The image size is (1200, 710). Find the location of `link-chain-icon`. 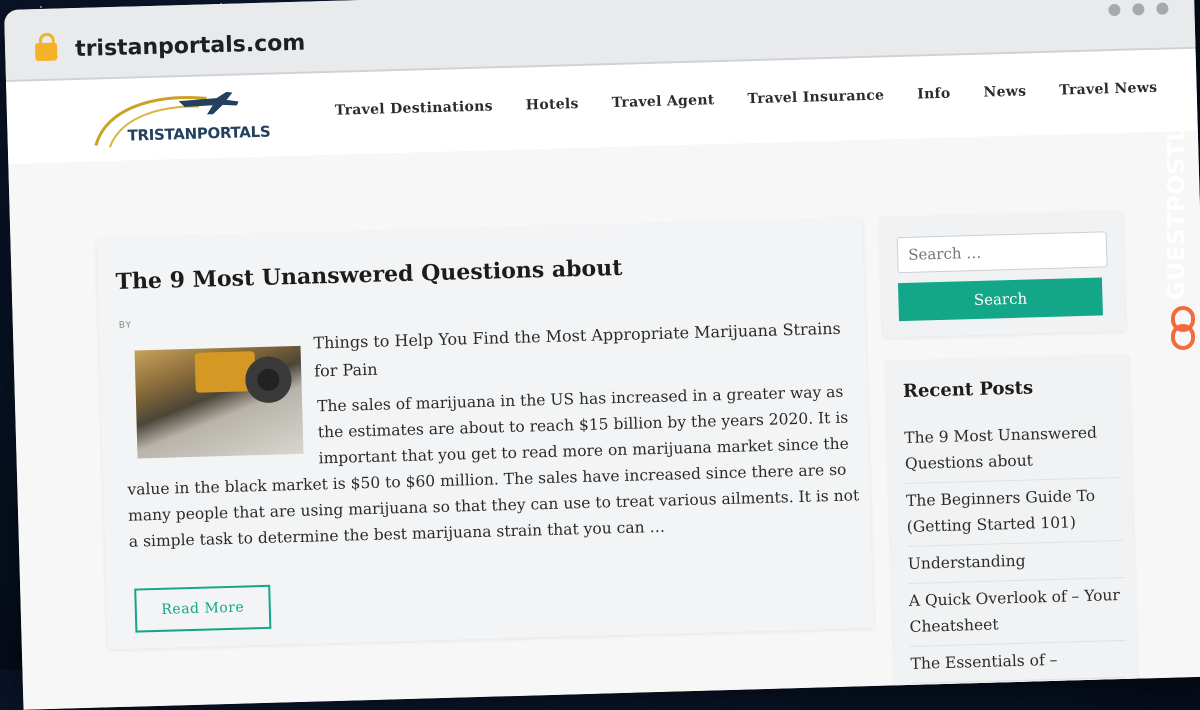

link-chain-icon is located at coordinates (1183, 328).